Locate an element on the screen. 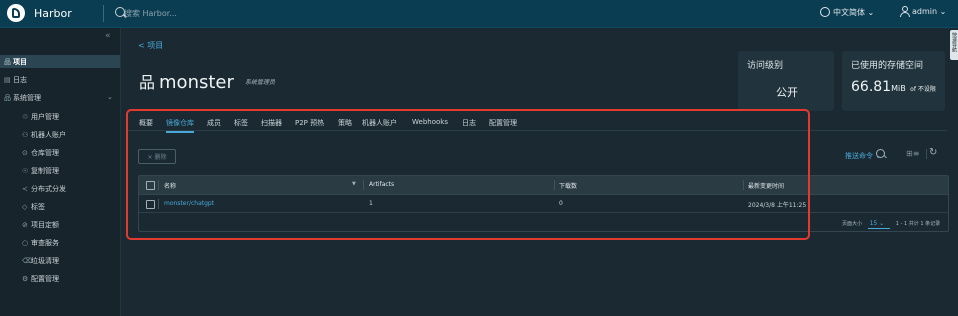 The height and width of the screenshot is (316, 958). user-menu: admin ⌄ is located at coordinates (929, 11).